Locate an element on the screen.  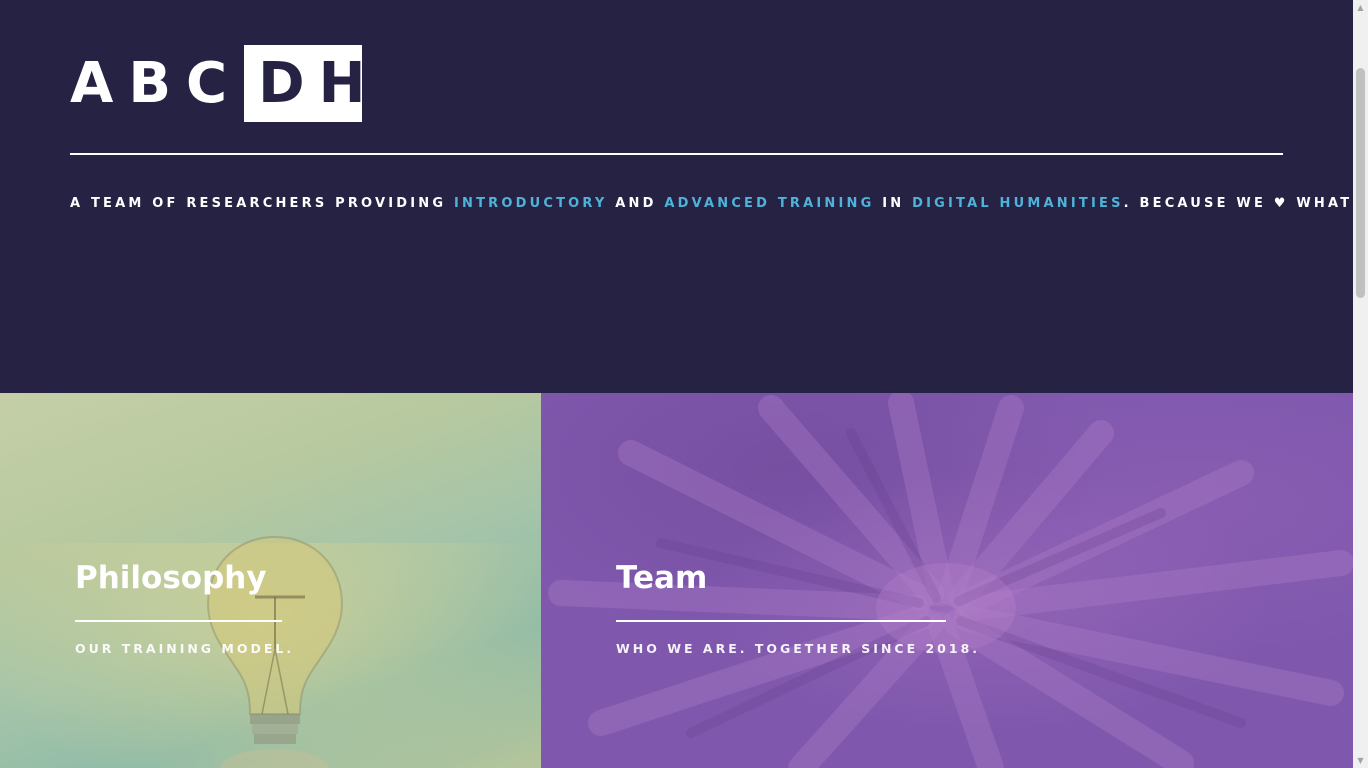
scroll-up-icon: ▲ is located at coordinates (1360, 7).